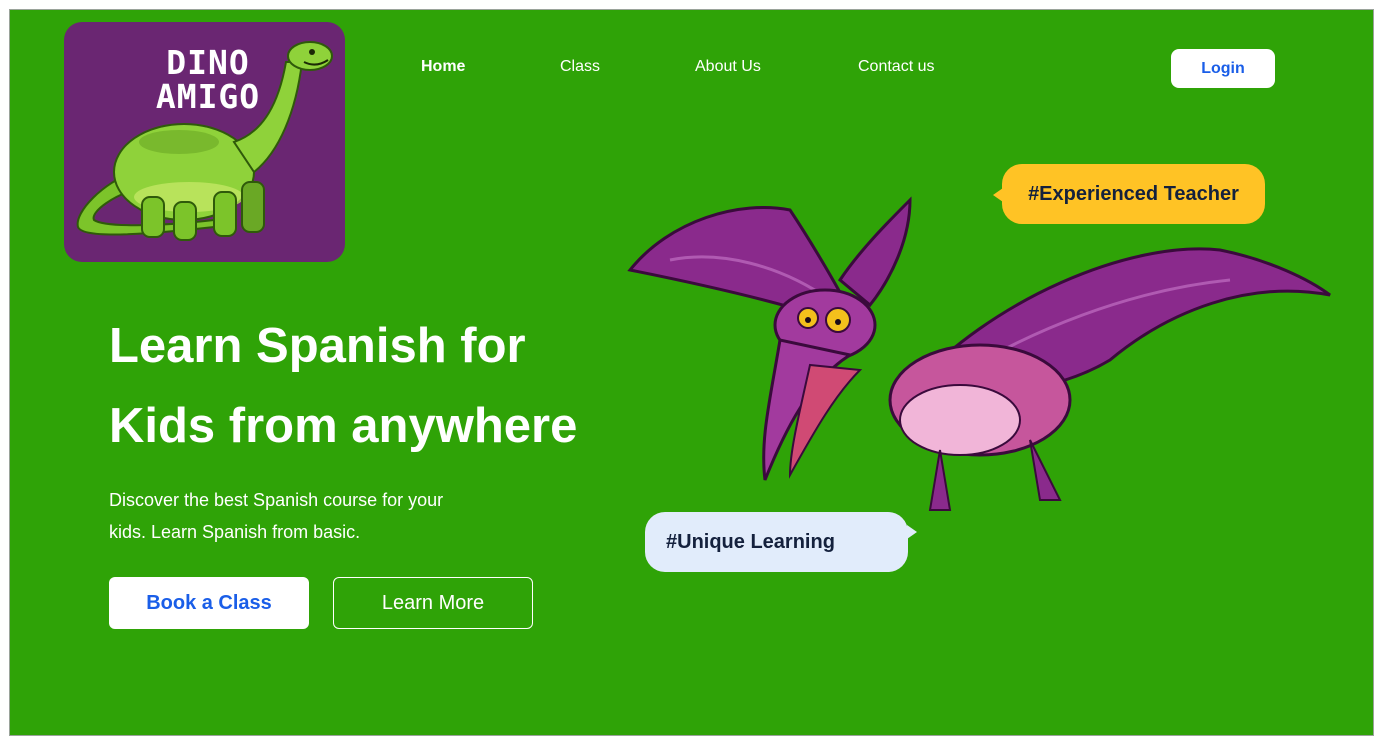 Image resolution: width=1383 pixels, height=749 pixels. I want to click on nav-item-contact-us: Contact us, so click(896, 67).